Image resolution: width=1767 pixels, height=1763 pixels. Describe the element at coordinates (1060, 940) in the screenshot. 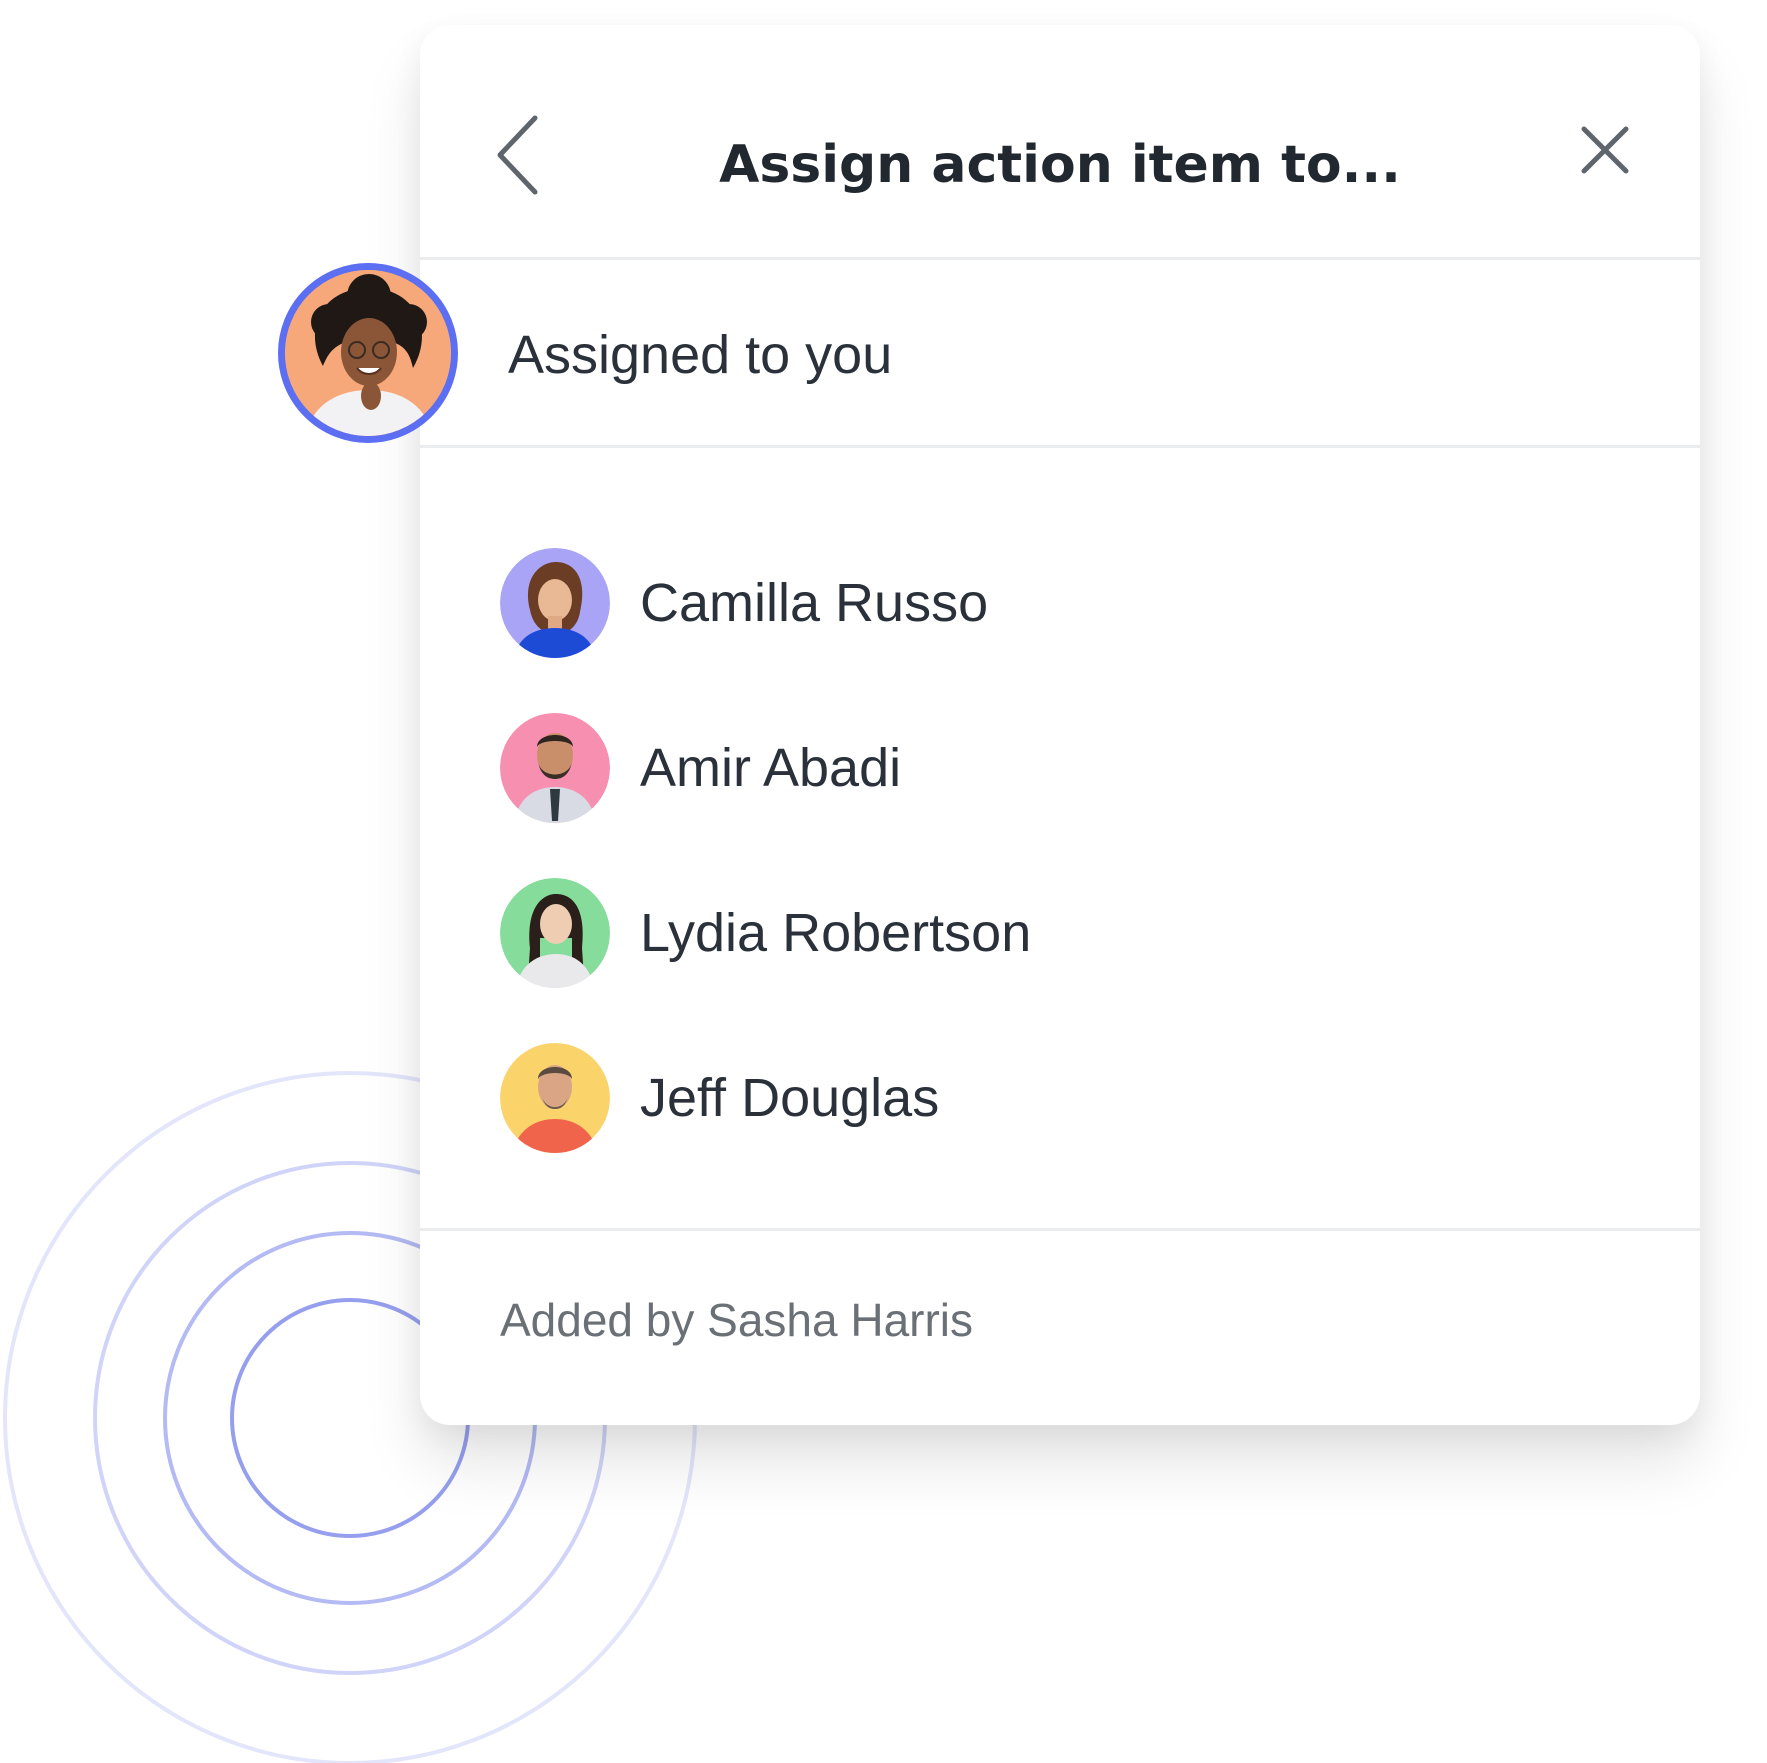

I see `person-option-lydia-robertson: Lydia Robertson` at that location.